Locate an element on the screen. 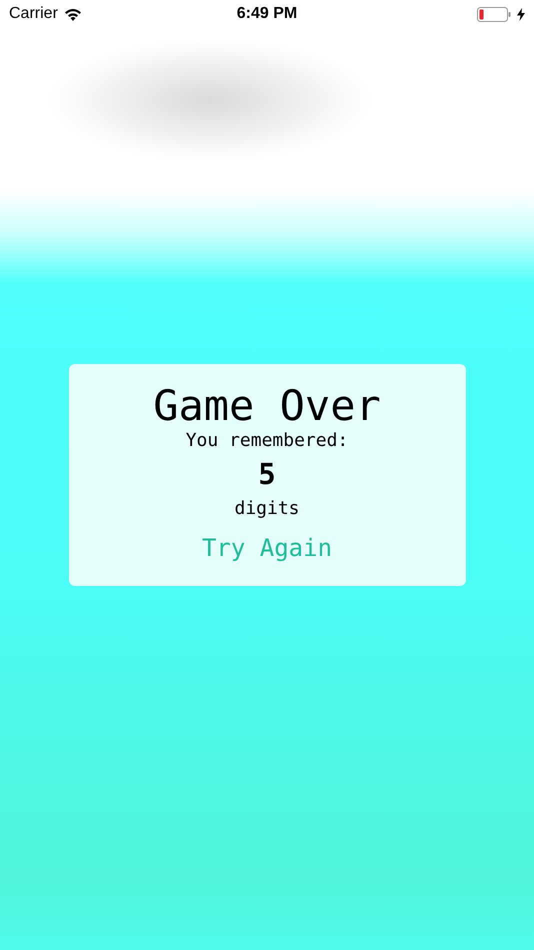 Image resolution: width=534 pixels, height=950 pixels. clock-time: 6:49 PM is located at coordinates (267, 14).